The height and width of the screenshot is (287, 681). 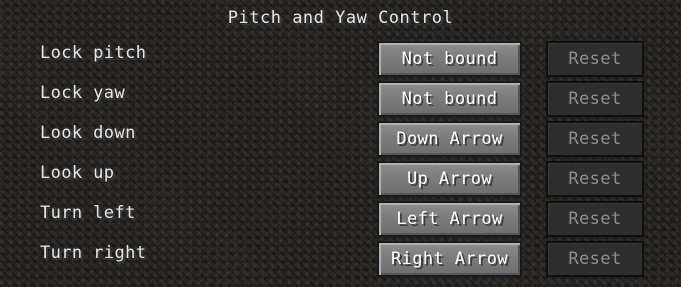 What do you see at coordinates (340, 18) in the screenshot?
I see `screen-title: Pitch and Yaw Control` at bounding box center [340, 18].